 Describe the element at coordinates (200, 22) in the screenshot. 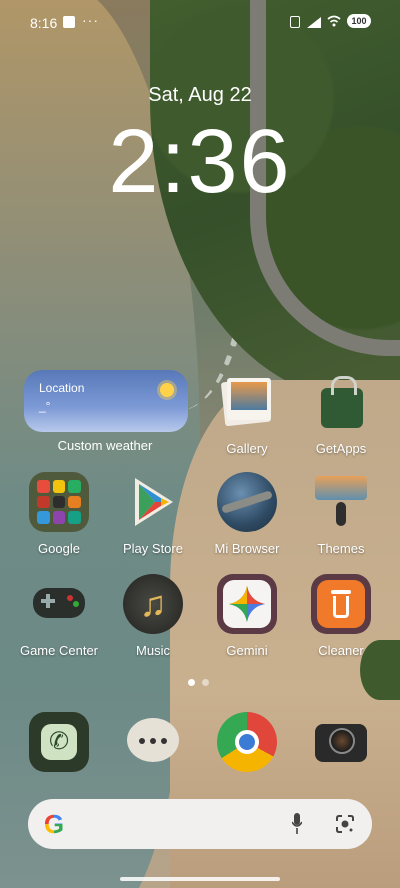

I see `status-bar: 8:16 ··· 100` at that location.